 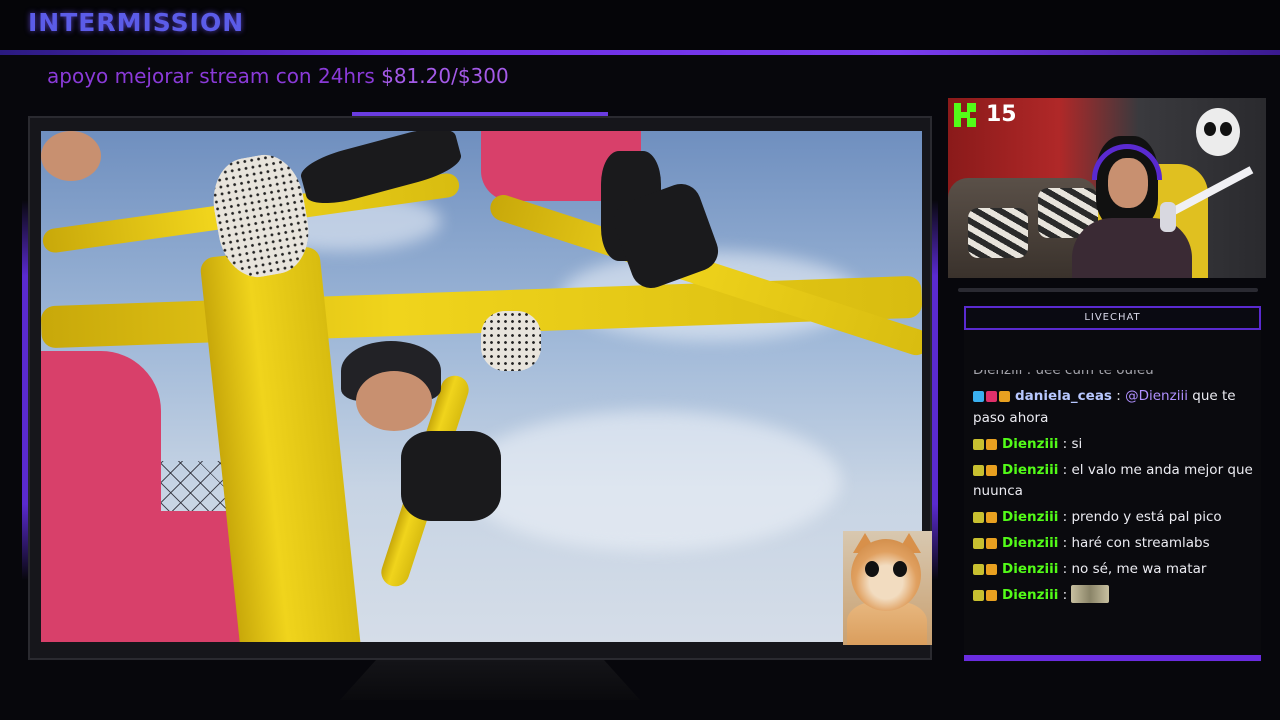 What do you see at coordinates (1156, 396) in the screenshot?
I see `chat-mention: @Dienziii` at bounding box center [1156, 396].